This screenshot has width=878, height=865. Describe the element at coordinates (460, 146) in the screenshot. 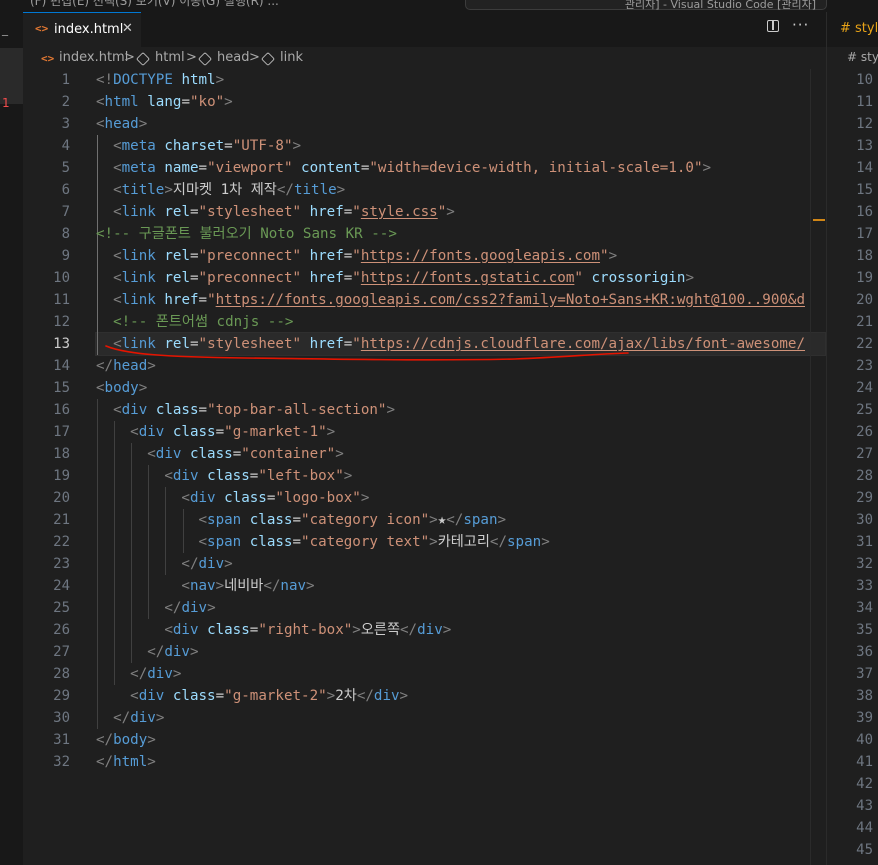

I see `code-line: <meta charset="UTF-8">` at that location.